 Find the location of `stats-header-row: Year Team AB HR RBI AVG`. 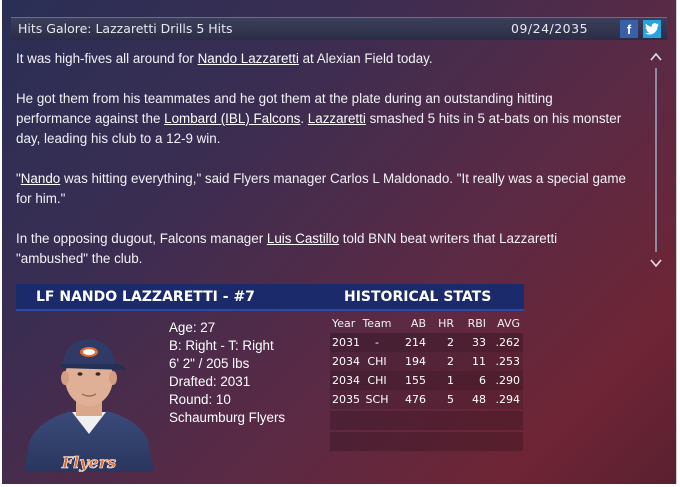

stats-header-row: Year Team AB HR RBI AVG is located at coordinates (426, 323).